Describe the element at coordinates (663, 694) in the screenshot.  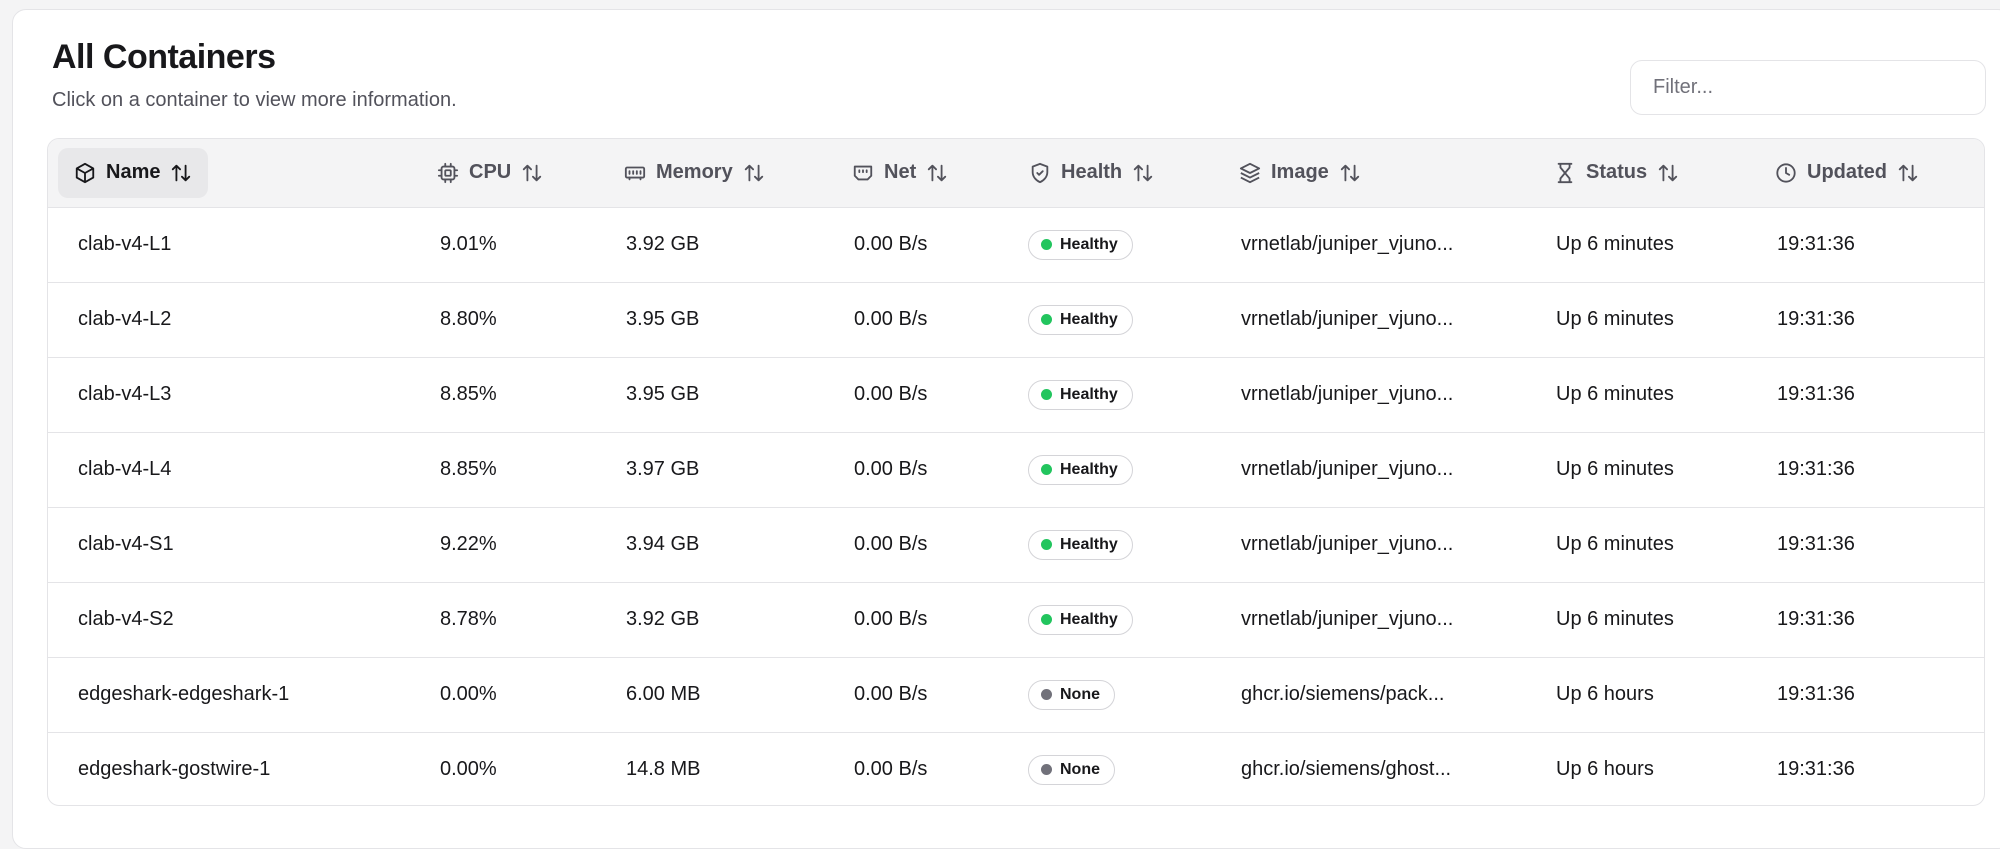
I see `cell-memory: 6.00 MB` at that location.